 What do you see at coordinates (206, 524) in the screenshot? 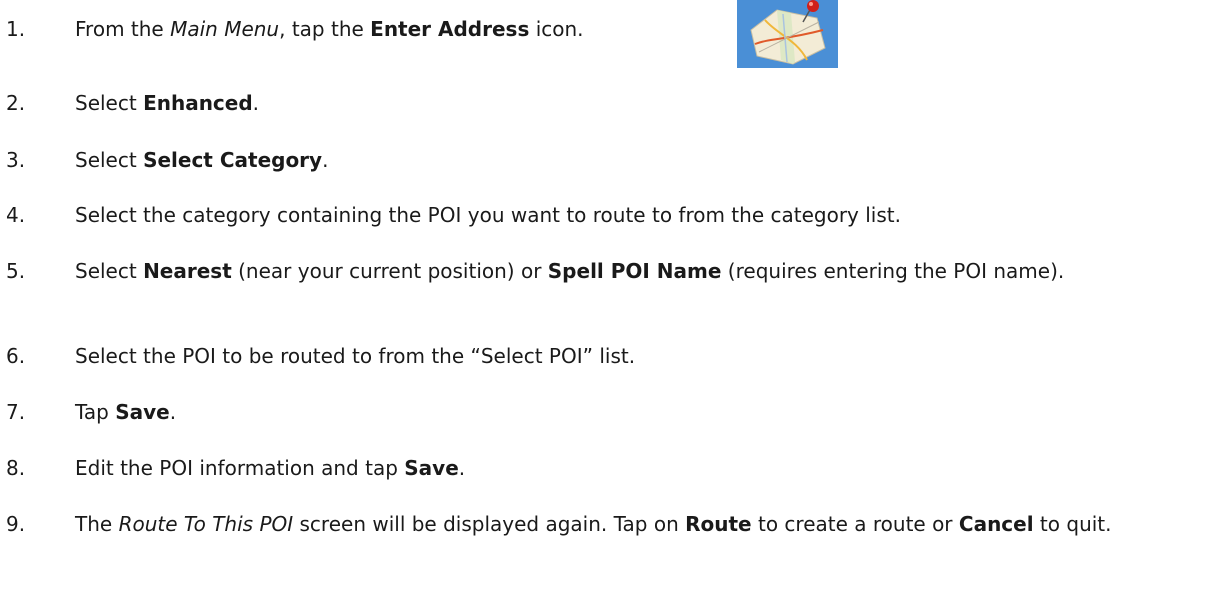
I see `text-run-italic: Route To This POI` at bounding box center [206, 524].